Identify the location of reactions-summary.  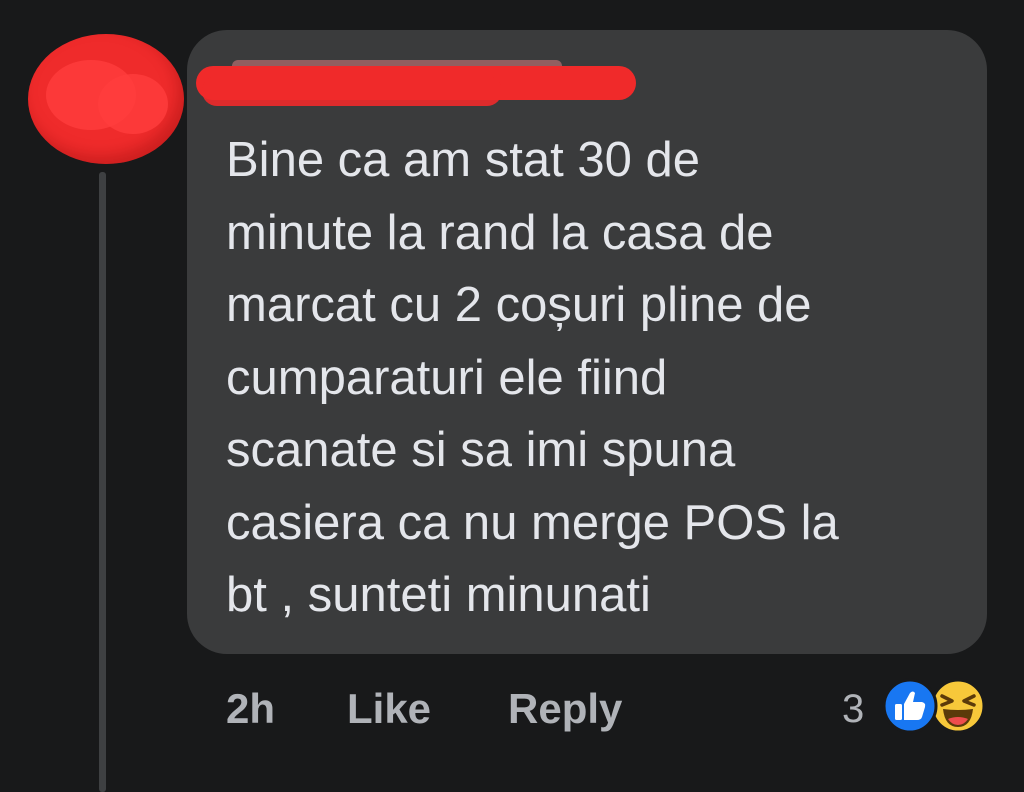
(937, 706).